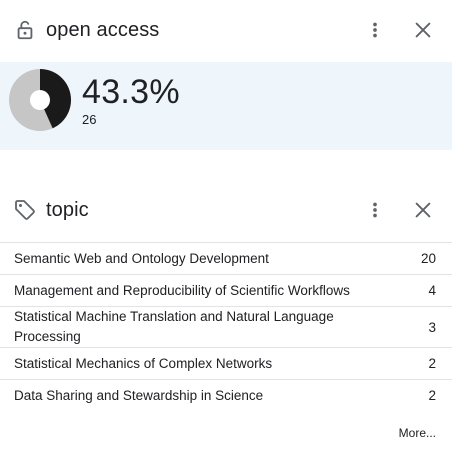 This screenshot has height=464, width=456. I want to click on open-access-count: 26, so click(89, 119).